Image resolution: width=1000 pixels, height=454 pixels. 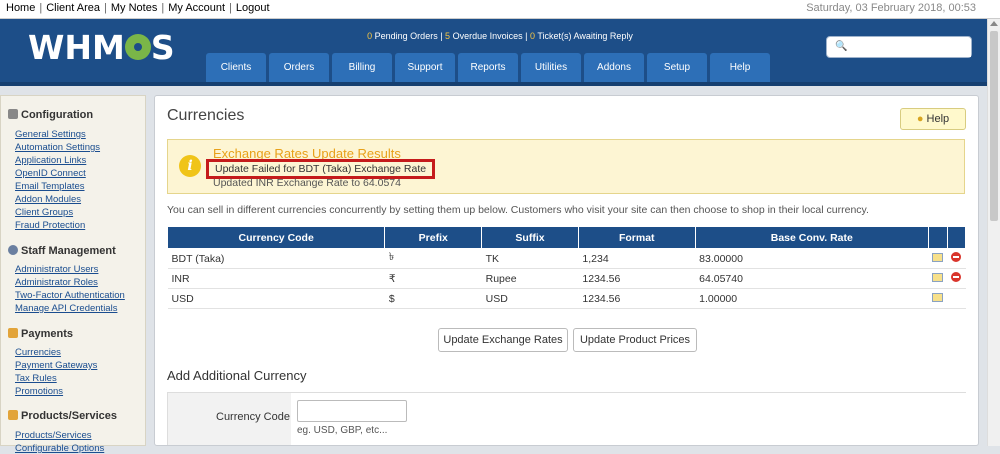 I want to click on coins-icon, so click(x=13, y=333).